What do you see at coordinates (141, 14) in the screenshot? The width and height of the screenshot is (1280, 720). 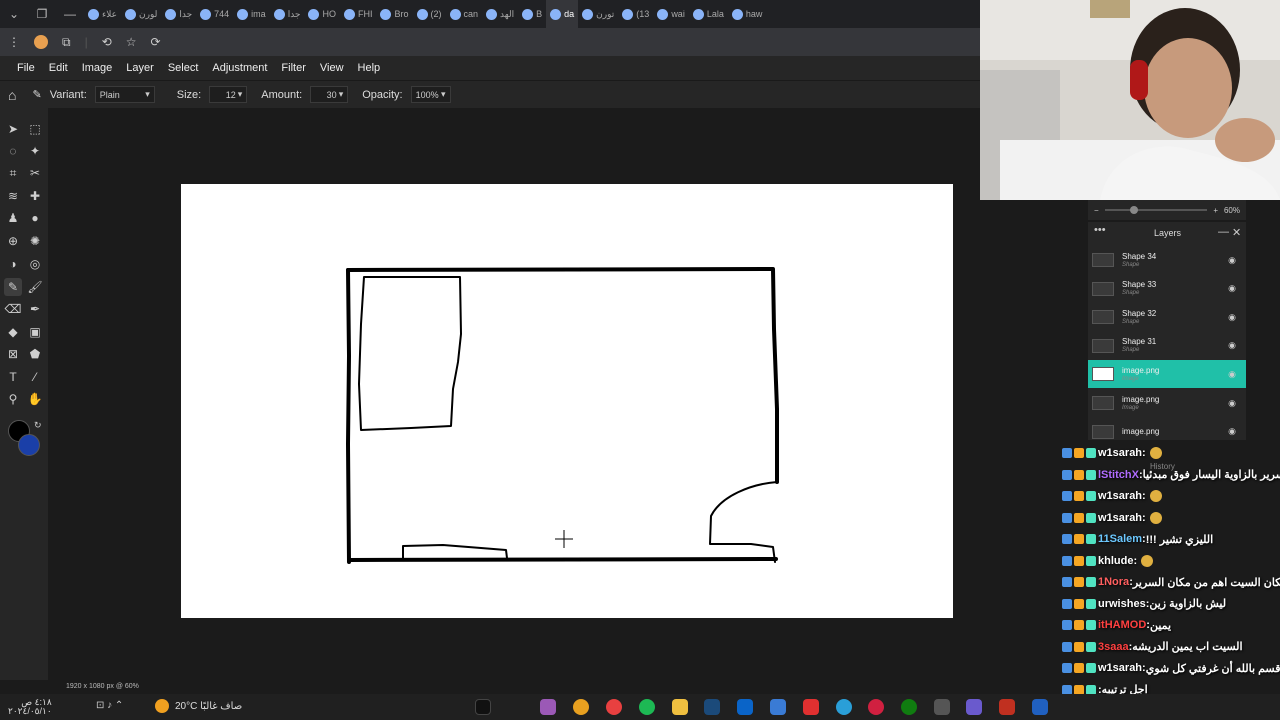 I see `browser-tab: لورن` at bounding box center [141, 14].